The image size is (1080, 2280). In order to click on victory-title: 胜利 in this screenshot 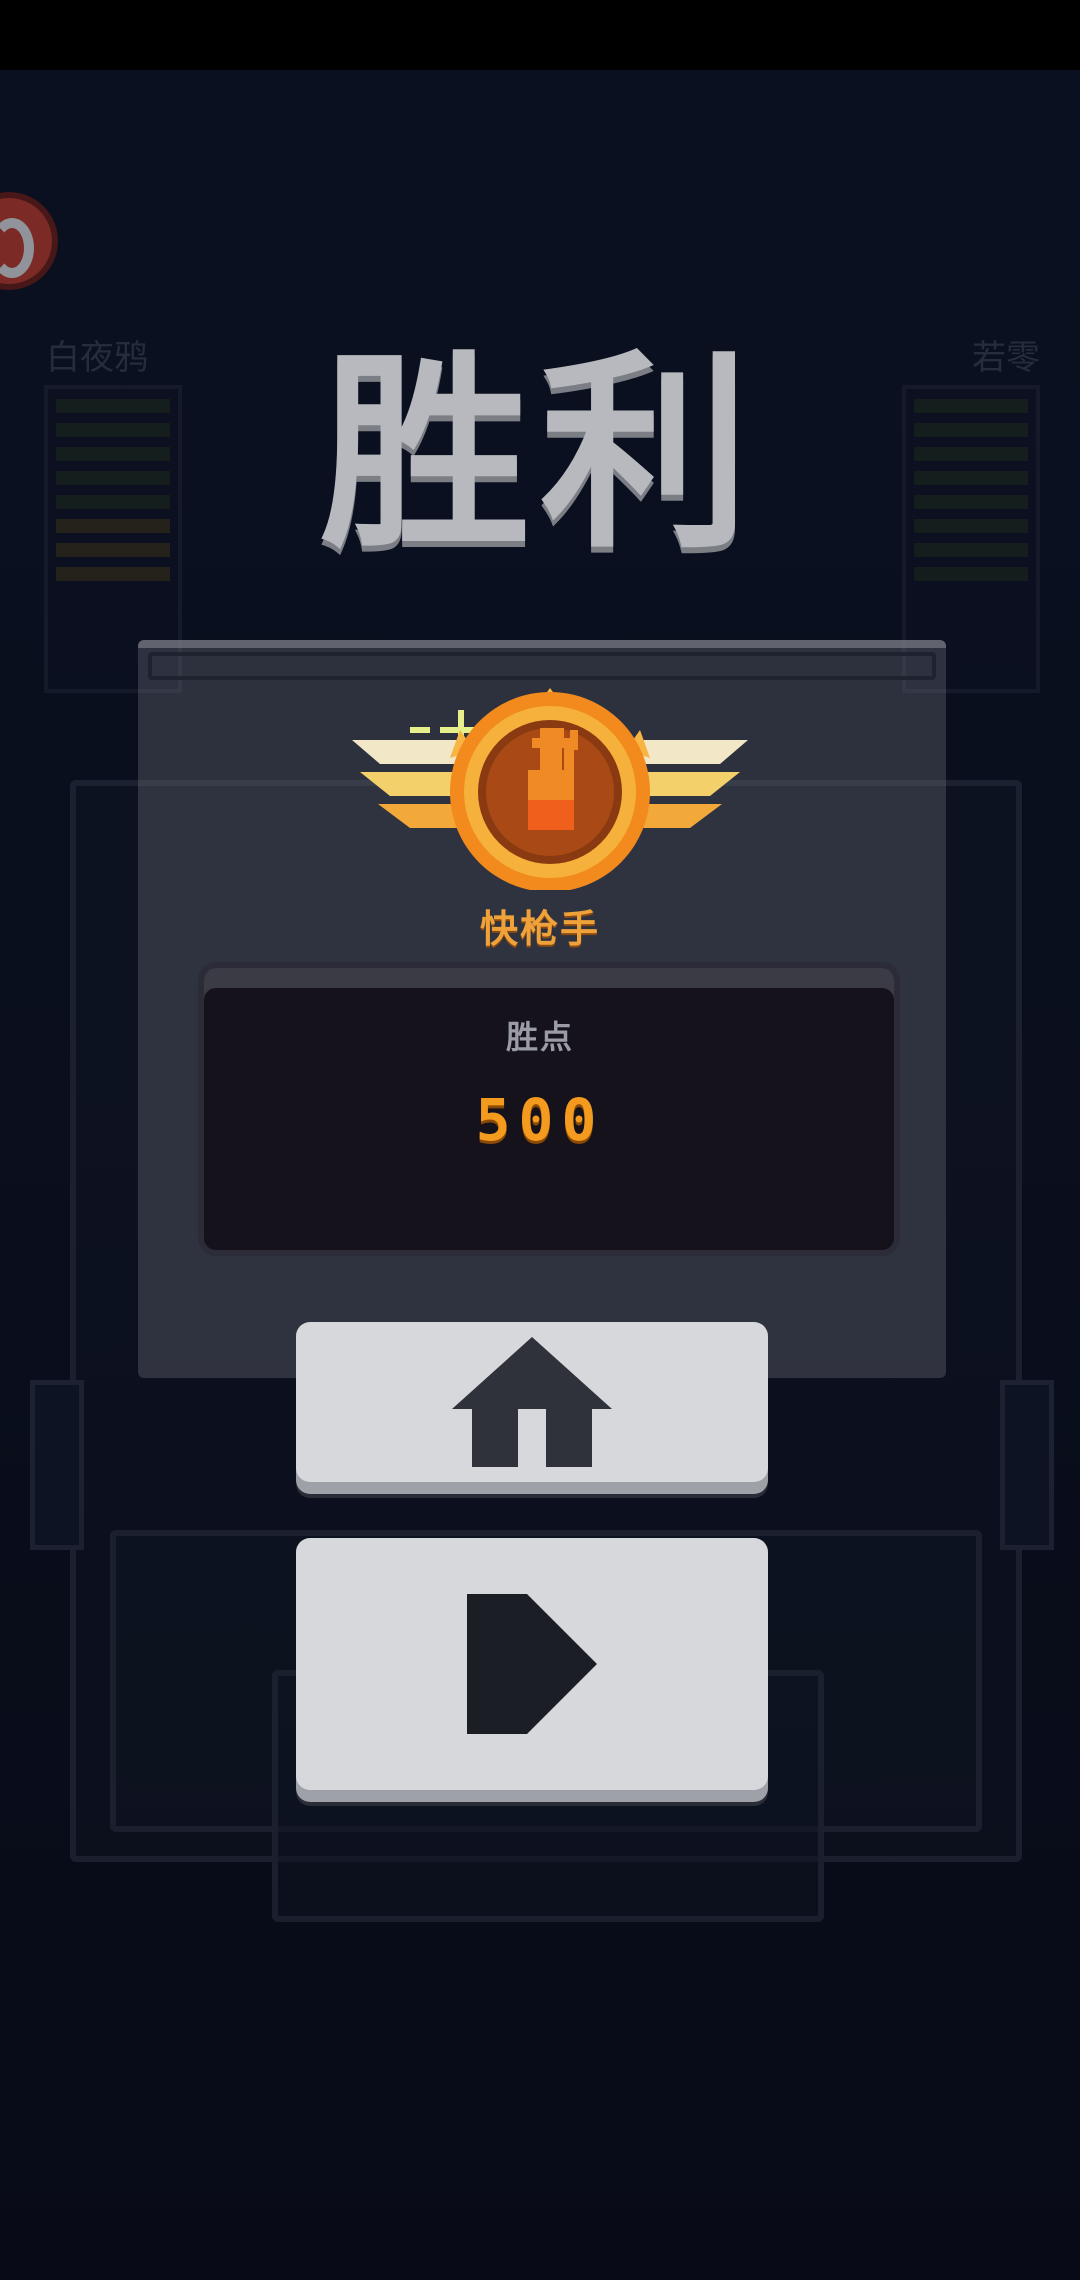, I will do `click(539, 454)`.